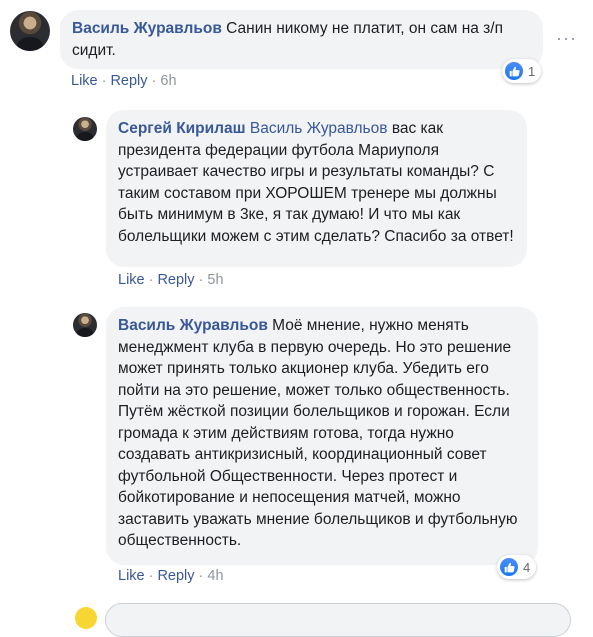 This screenshot has height=637, width=593. What do you see at coordinates (532, 71) in the screenshot?
I see `reaction-count: 1` at bounding box center [532, 71].